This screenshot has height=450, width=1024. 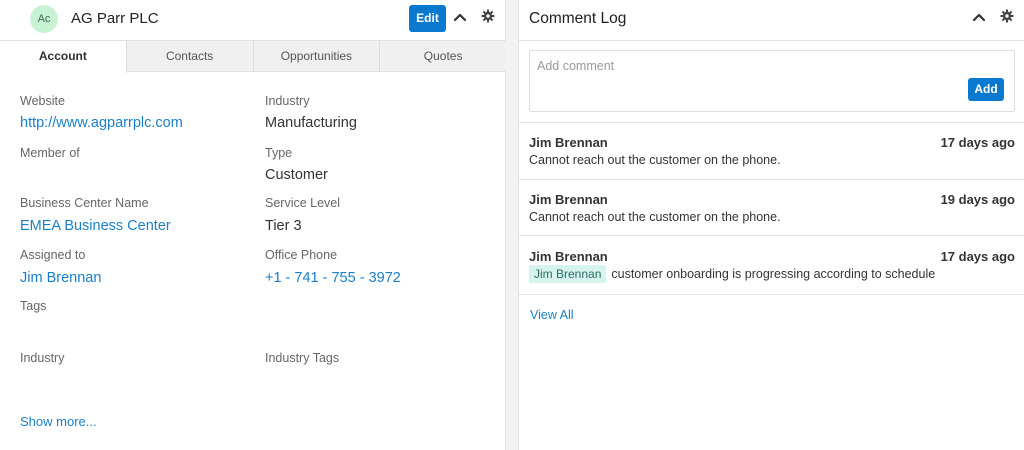 What do you see at coordinates (771, 40) in the screenshot?
I see `divider` at bounding box center [771, 40].